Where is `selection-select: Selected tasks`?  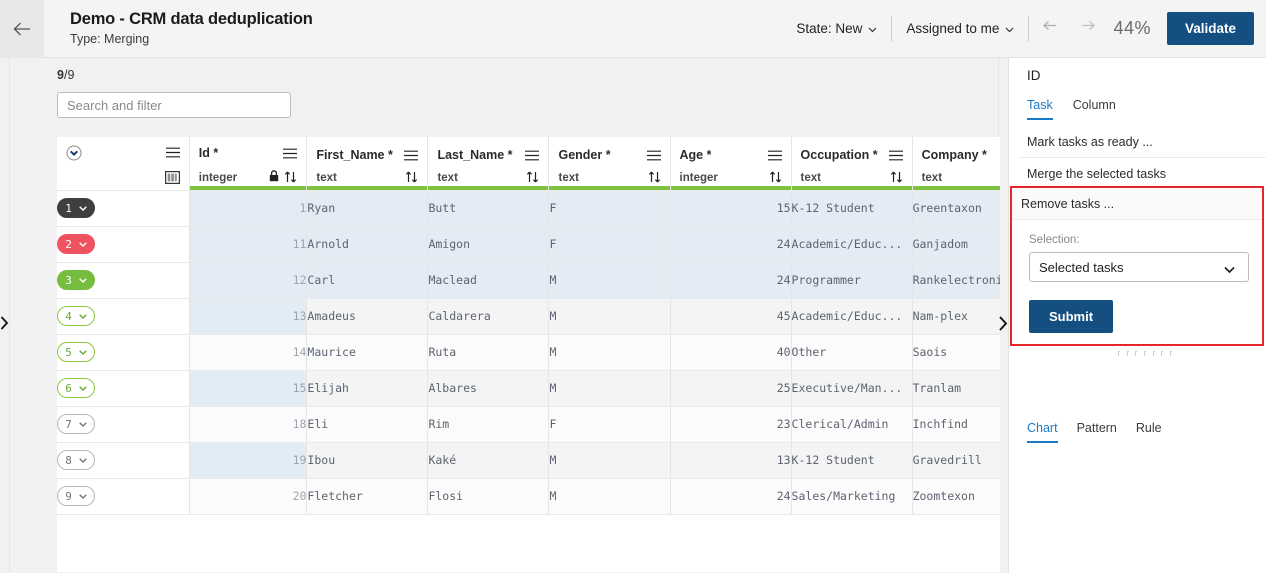
selection-select: Selected tasks is located at coordinates (1139, 267).